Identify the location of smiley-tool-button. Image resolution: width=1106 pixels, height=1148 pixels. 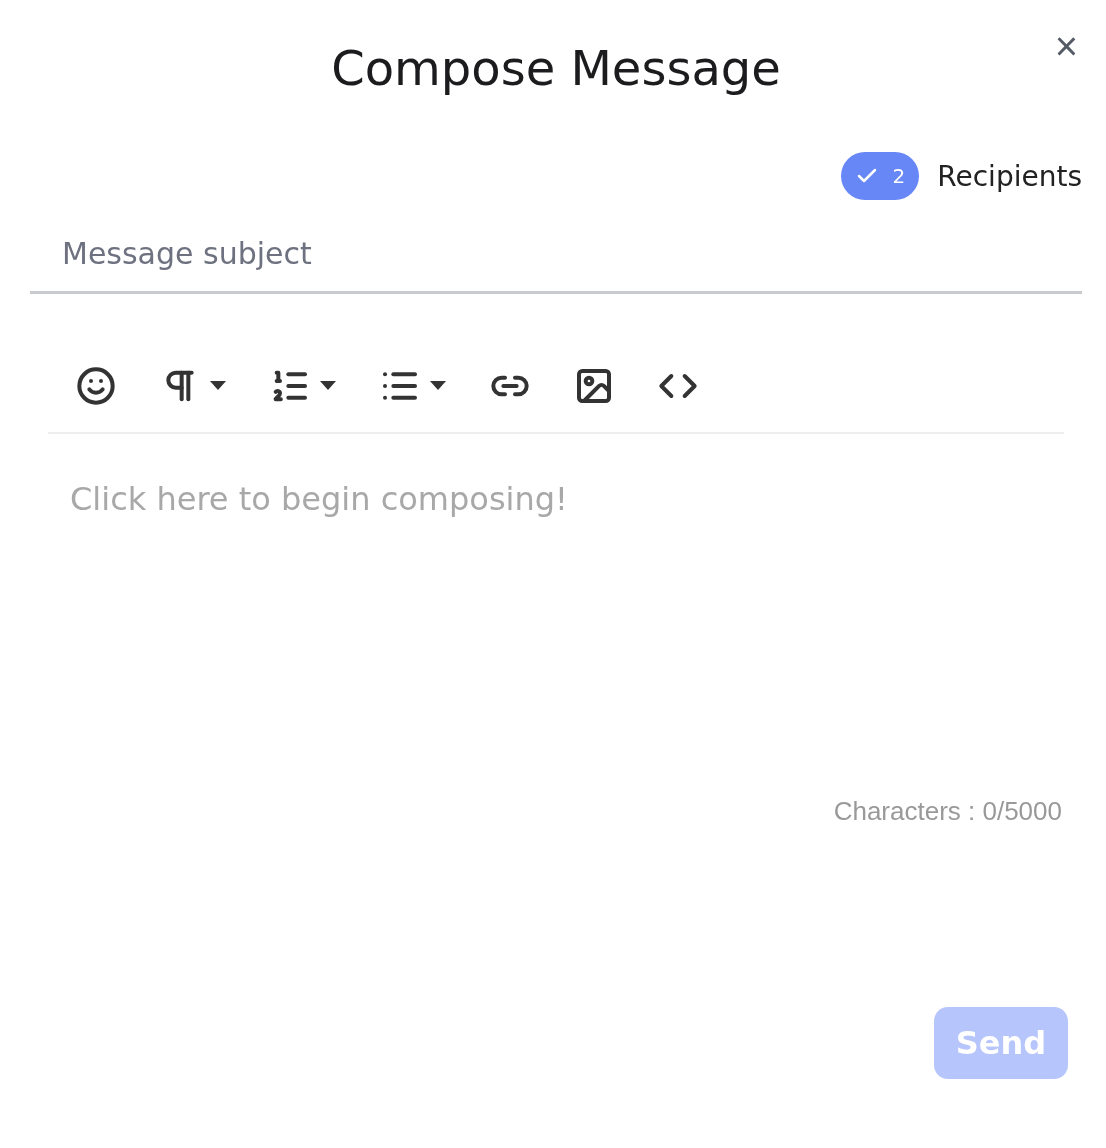
(96, 386).